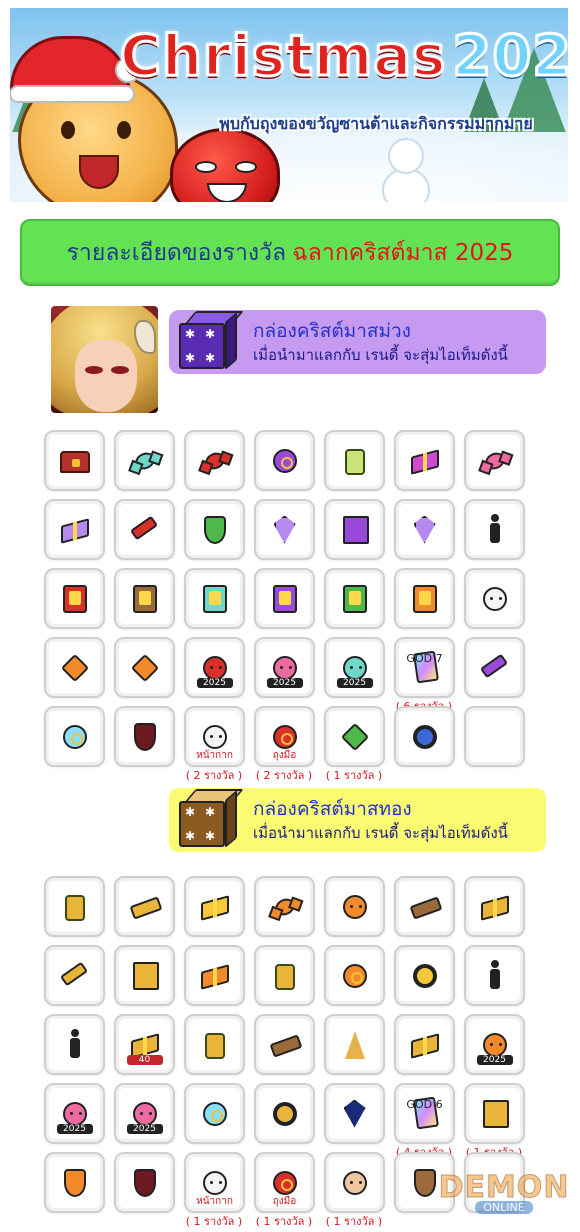  I want to click on black-figure-icon, so click(75, 1045).